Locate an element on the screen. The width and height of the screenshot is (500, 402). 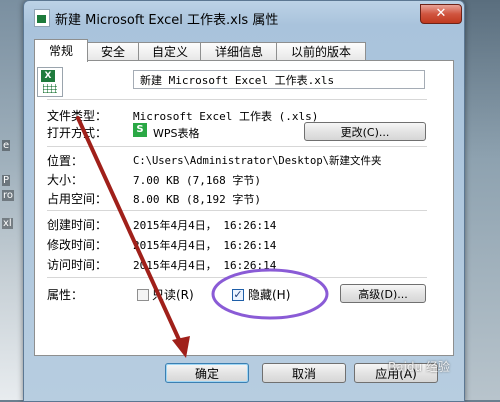
created-label: 创建时间： is located at coordinates (77, 225).